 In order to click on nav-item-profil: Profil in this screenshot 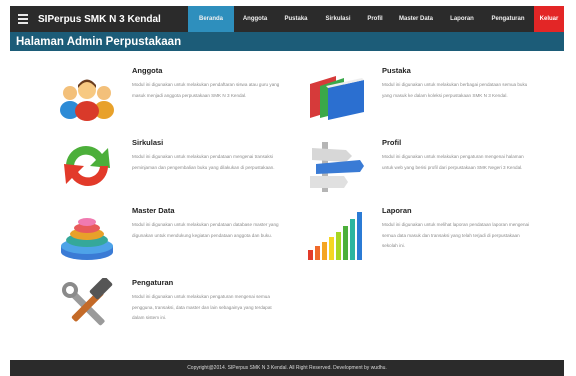, I will do `click(375, 19)`.